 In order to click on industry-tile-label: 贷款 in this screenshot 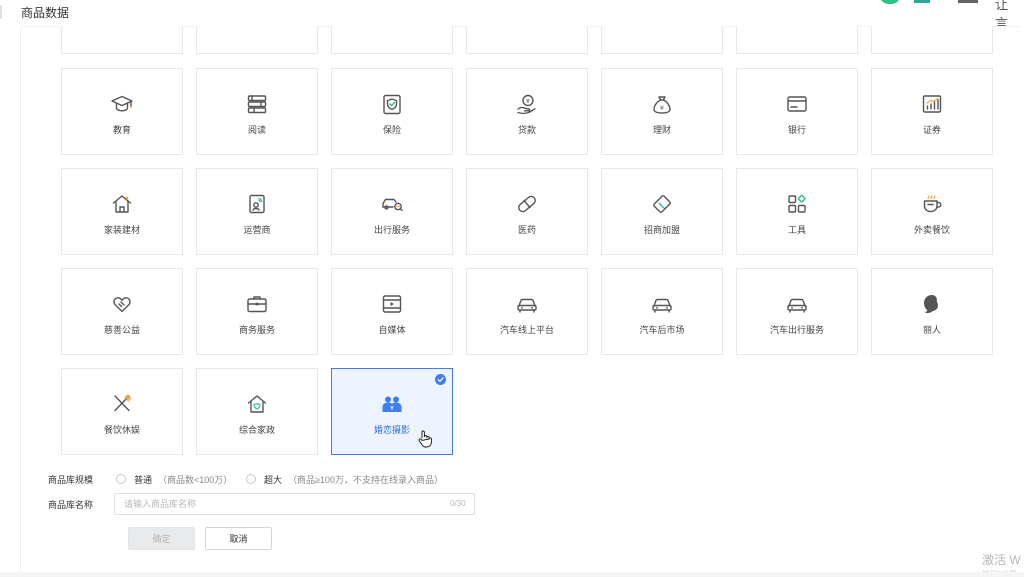, I will do `click(526, 130)`.